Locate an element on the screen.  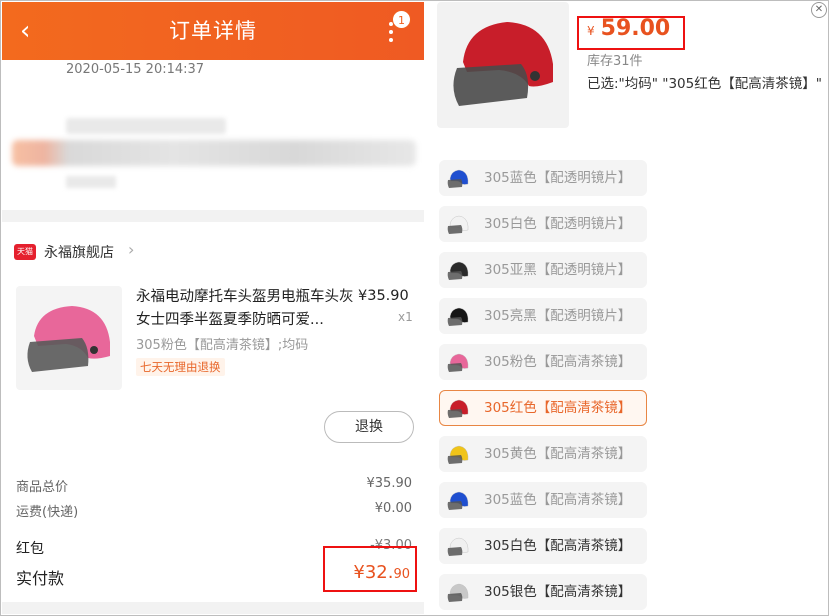
sku-option: 305白色【配透明镜片】 is located at coordinates (543, 224).